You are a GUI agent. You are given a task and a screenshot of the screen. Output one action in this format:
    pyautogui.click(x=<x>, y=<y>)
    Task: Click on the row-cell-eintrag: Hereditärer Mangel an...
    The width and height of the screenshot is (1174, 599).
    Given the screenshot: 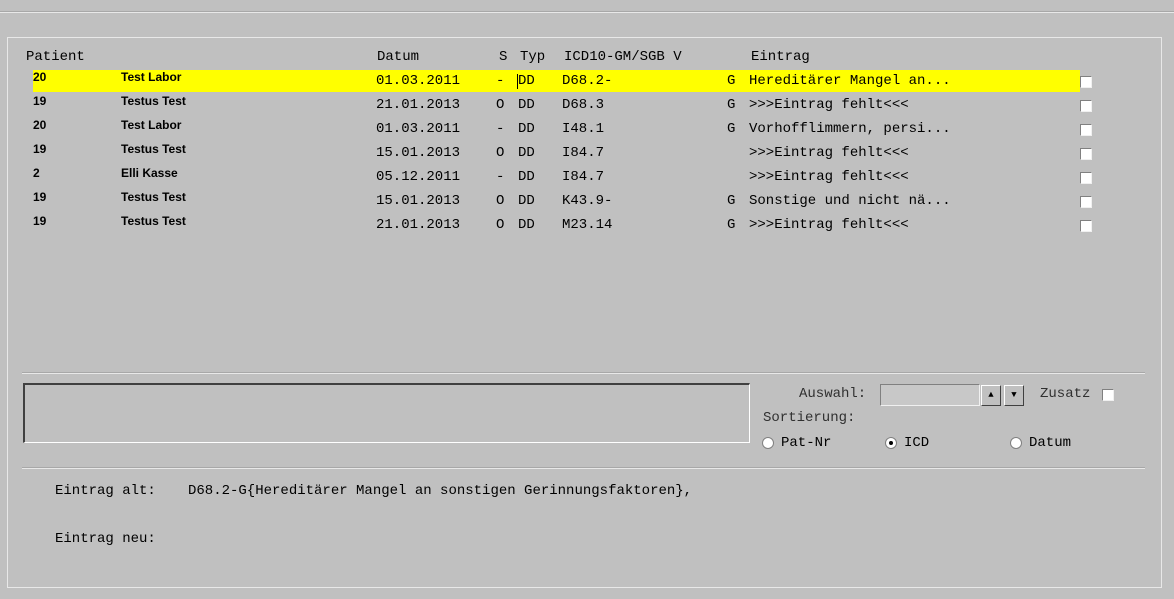 What is the action you would take?
    pyautogui.click(x=850, y=81)
    